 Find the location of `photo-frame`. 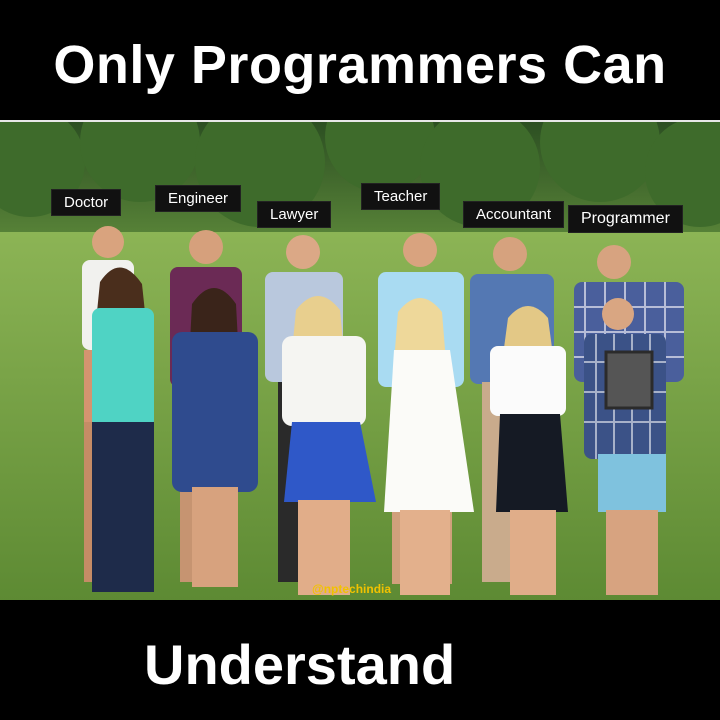

photo-frame is located at coordinates (629, 380).